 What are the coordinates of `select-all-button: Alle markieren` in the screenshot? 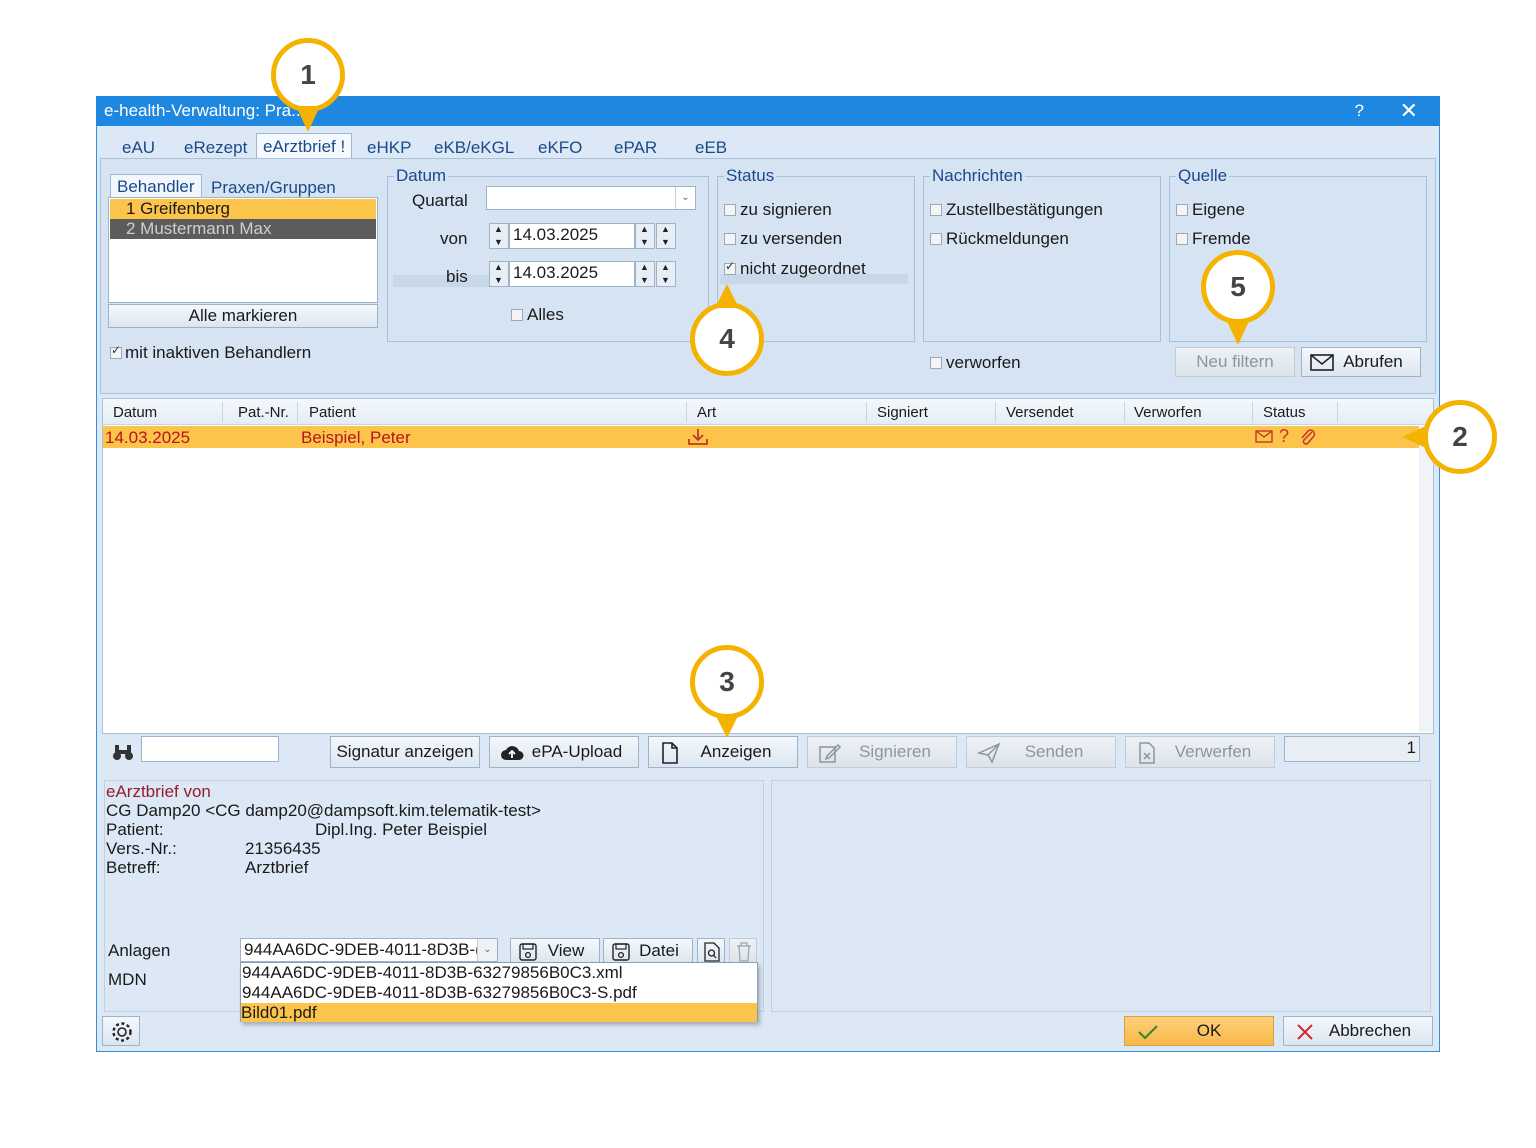 It's located at (243, 316).